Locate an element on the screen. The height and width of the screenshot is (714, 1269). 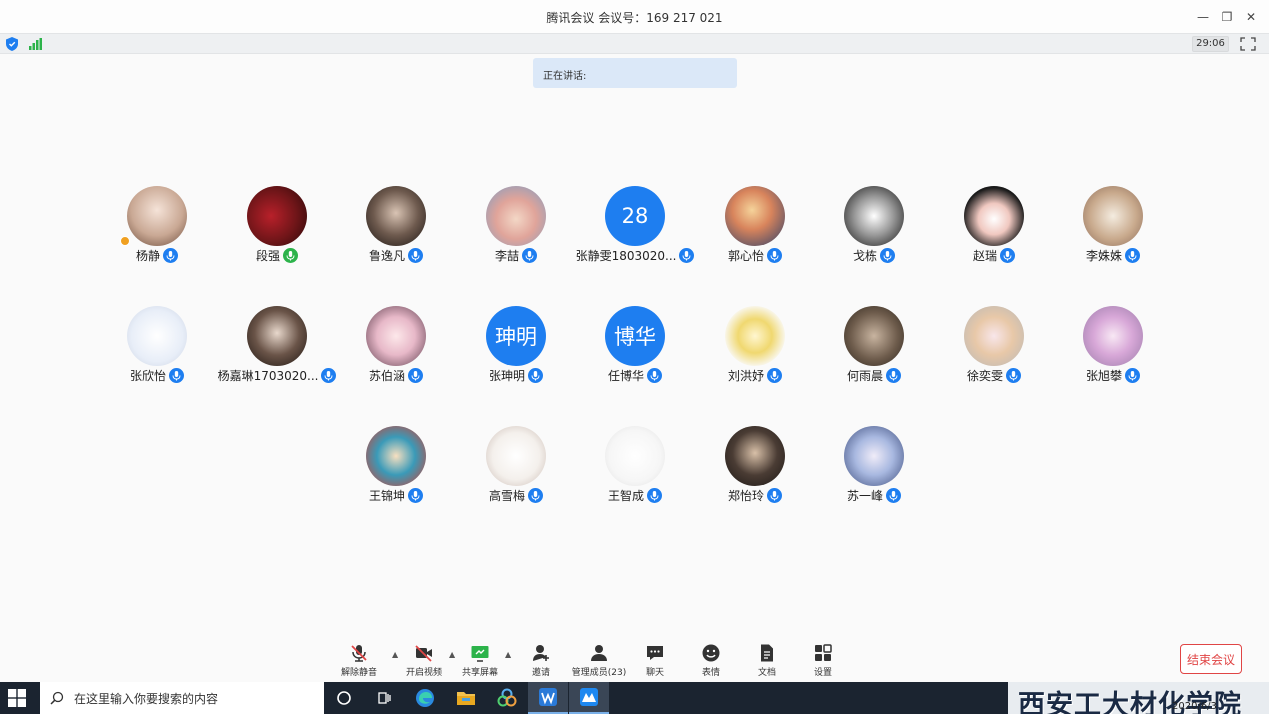
status-bar: 29:06 is located at coordinates (634, 43).